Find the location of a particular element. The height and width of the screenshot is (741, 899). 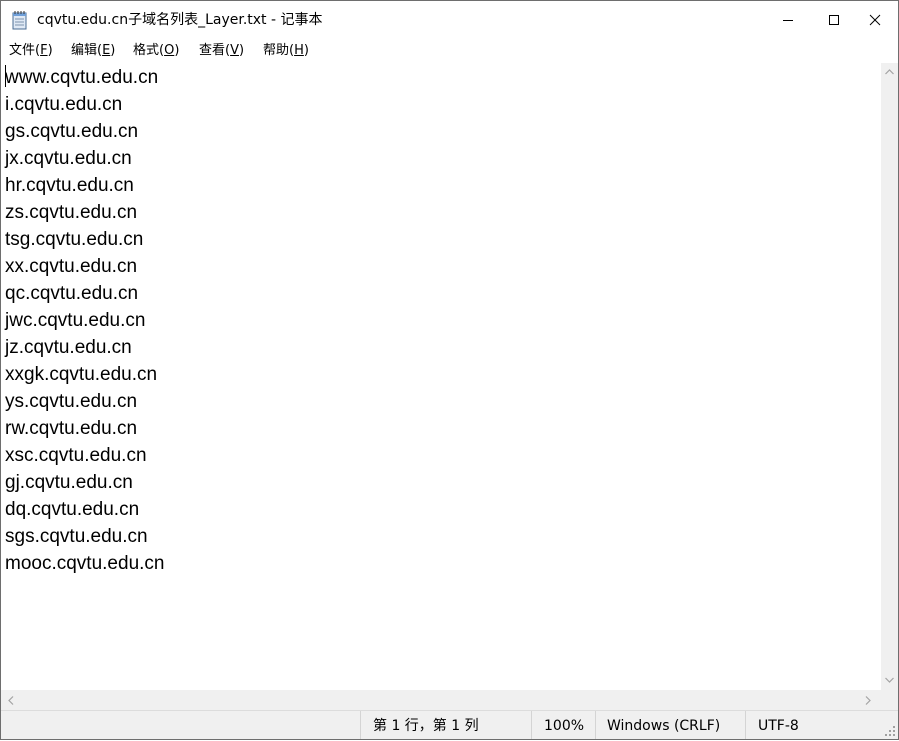

text-line: jwc.cqvtu.edu.cn is located at coordinates (84, 320).